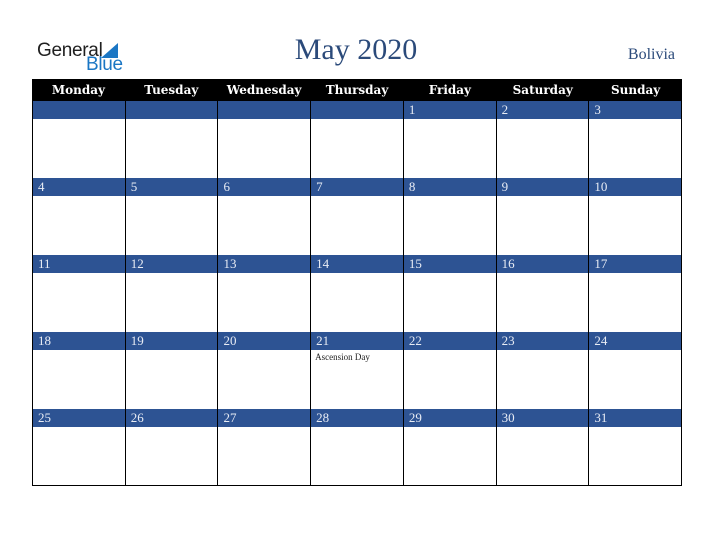 The height and width of the screenshot is (550, 712). What do you see at coordinates (543, 370) in the screenshot?
I see `day-cell: 23` at bounding box center [543, 370].